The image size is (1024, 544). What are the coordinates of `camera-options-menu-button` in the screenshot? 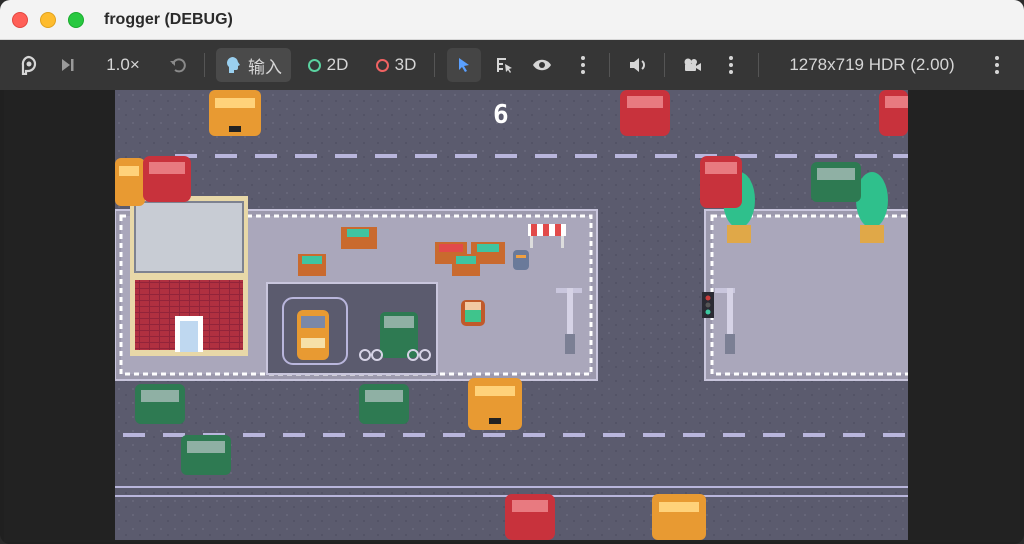 It's located at (731, 65).